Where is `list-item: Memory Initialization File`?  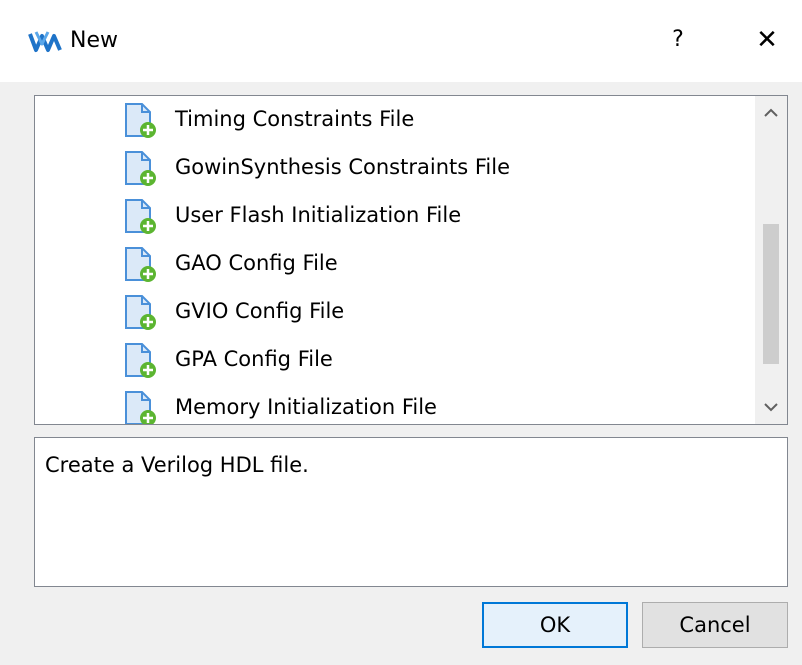
list-item: Memory Initialization File is located at coordinates (395, 405).